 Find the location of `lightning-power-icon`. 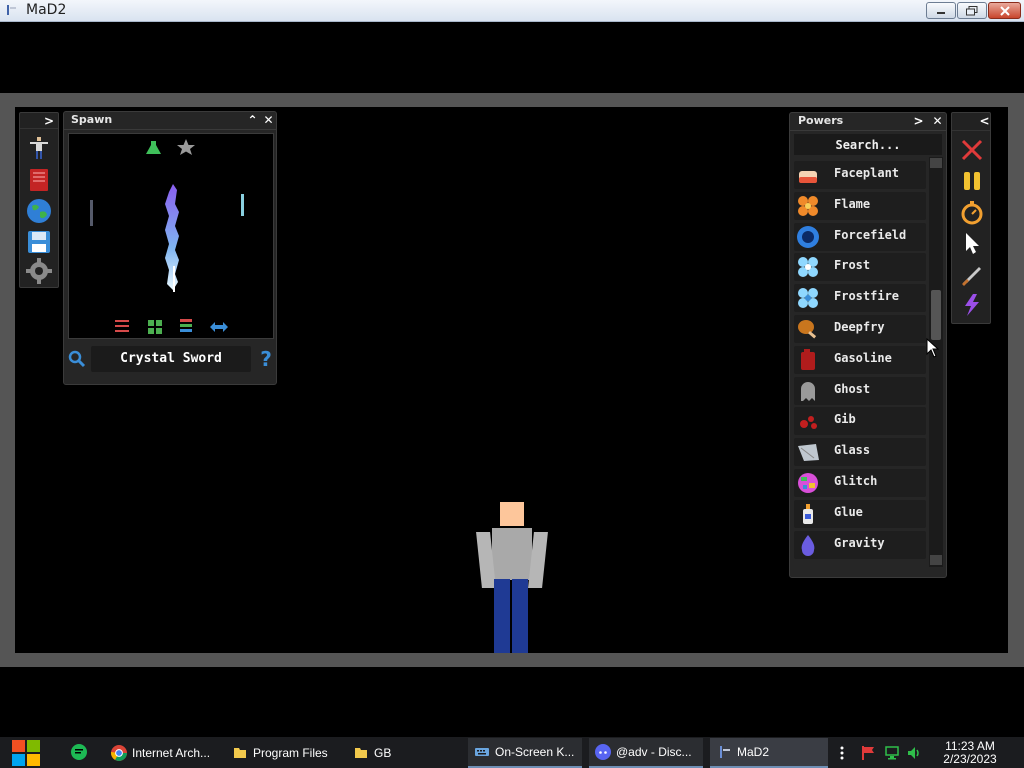

lightning-power-icon is located at coordinates (972, 305).